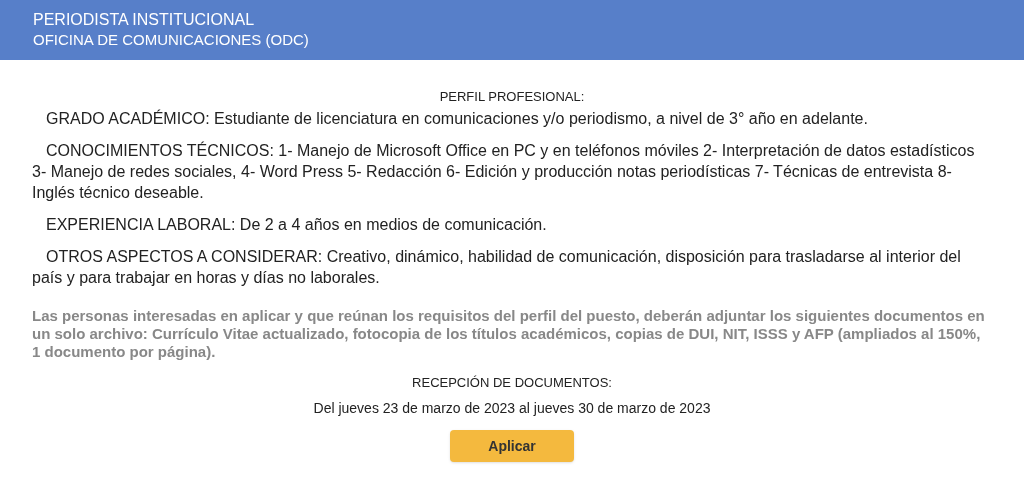  I want to click on profile-paragraph: EXPERIENCIA LABORAL: De 2 a 4 años en medios de comunicación., so click(296, 225).